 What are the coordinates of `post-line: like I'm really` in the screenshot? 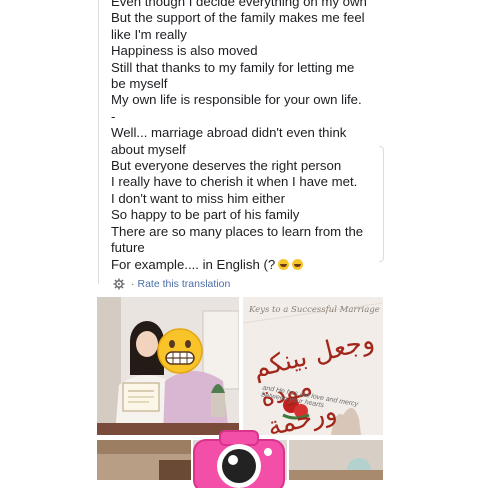 It's located at (149, 34).